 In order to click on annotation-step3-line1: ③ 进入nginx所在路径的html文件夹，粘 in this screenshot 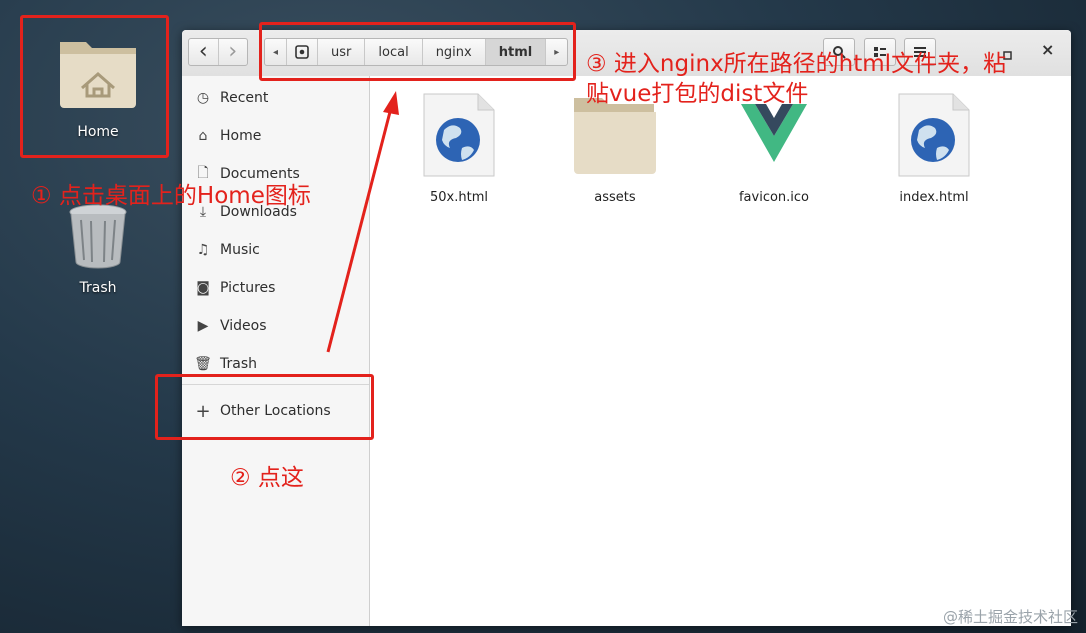, I will do `click(796, 64)`.